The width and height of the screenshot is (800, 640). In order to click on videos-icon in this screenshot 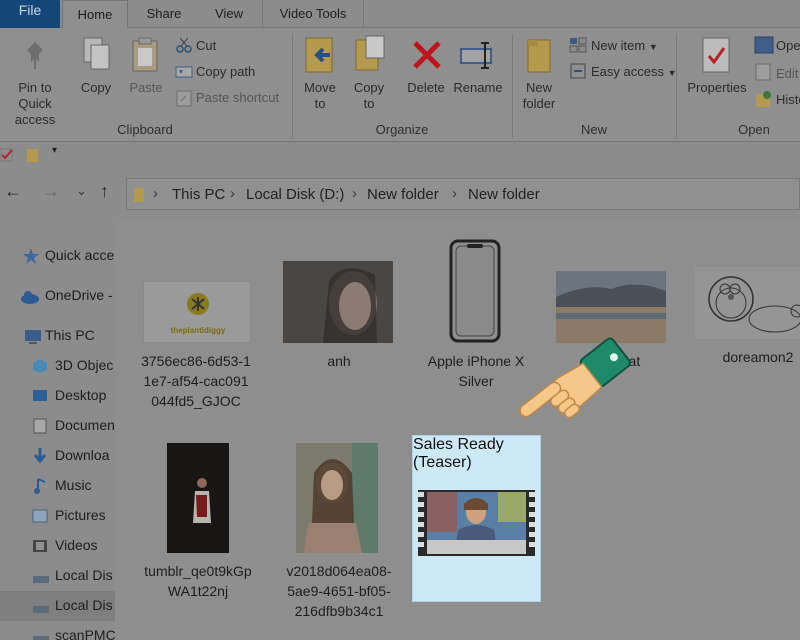, I will do `click(40, 548)`.